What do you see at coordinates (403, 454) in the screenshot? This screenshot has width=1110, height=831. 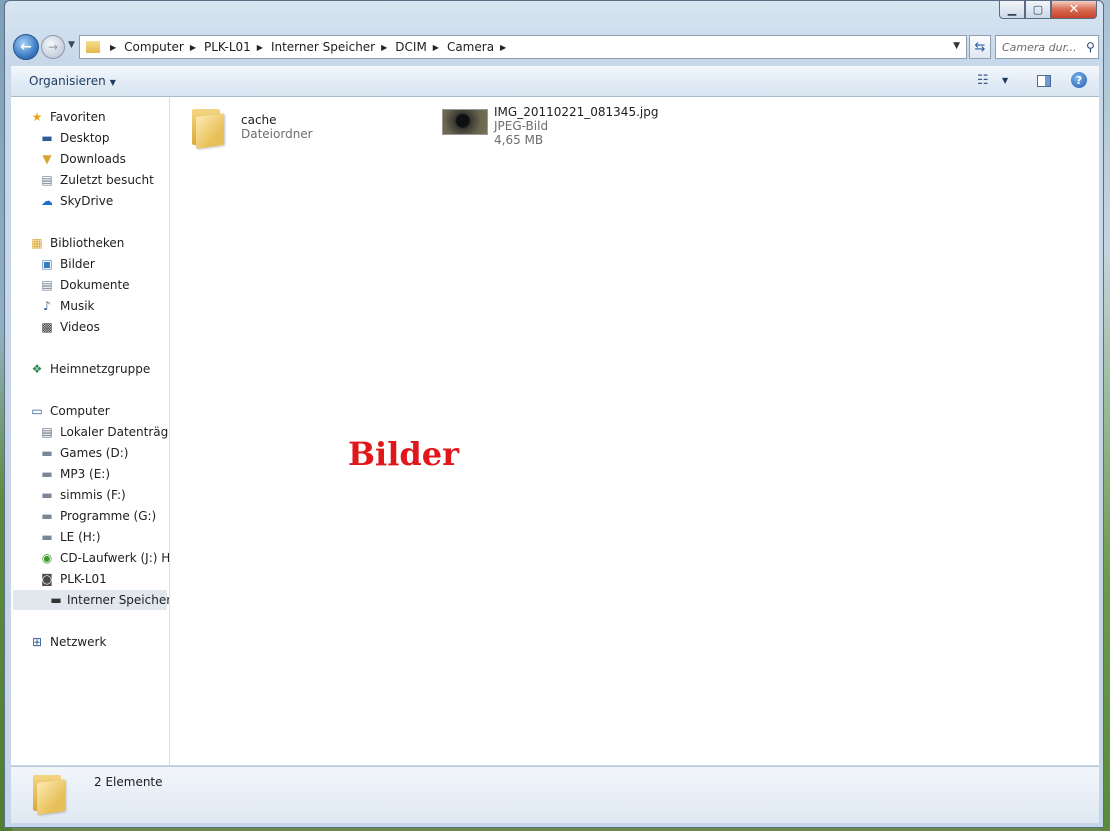 I see `overlay-caption: Bilder` at bounding box center [403, 454].